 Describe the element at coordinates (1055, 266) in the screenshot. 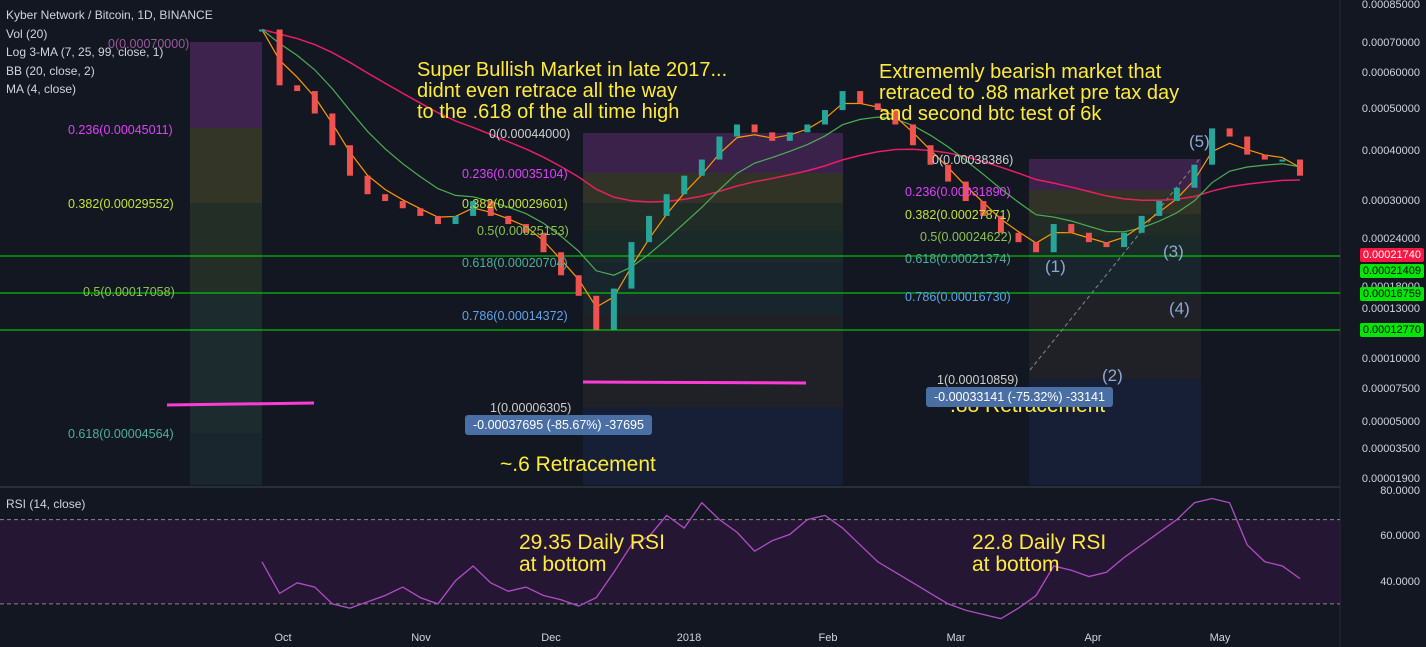

I see `wave-1-label: (1)` at that location.